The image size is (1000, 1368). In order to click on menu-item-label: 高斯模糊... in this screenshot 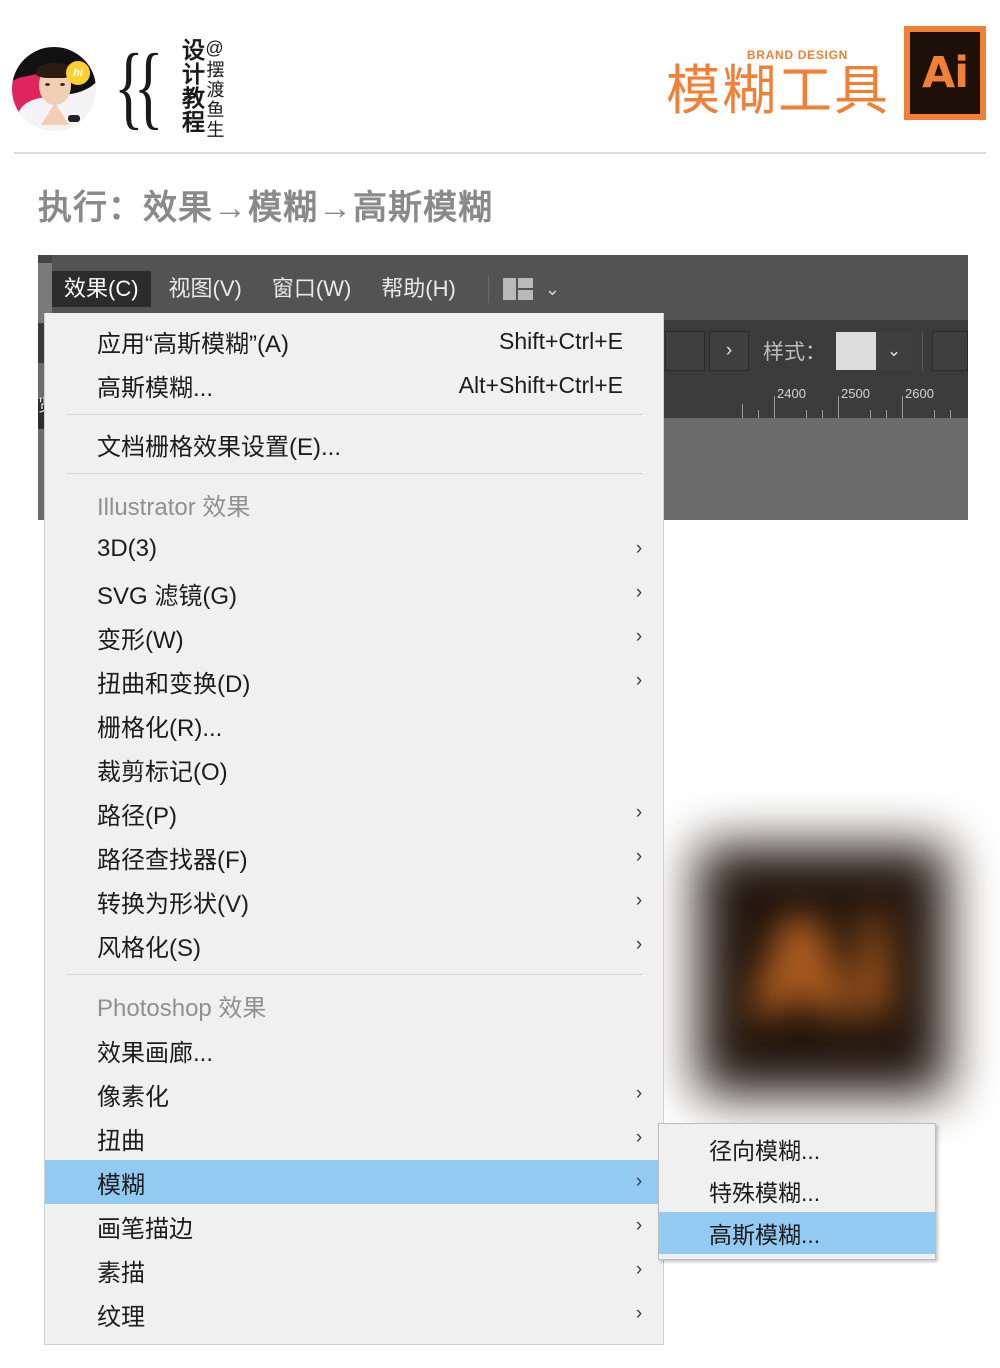, I will do `click(155, 388)`.